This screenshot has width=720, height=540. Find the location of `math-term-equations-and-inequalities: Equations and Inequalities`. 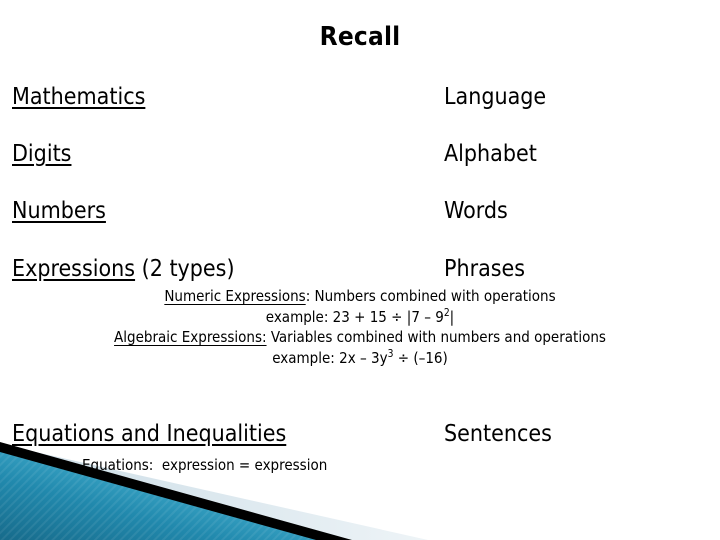

math-term-equations-and-inequalities: Equations and Inequalities is located at coordinates (149, 434).